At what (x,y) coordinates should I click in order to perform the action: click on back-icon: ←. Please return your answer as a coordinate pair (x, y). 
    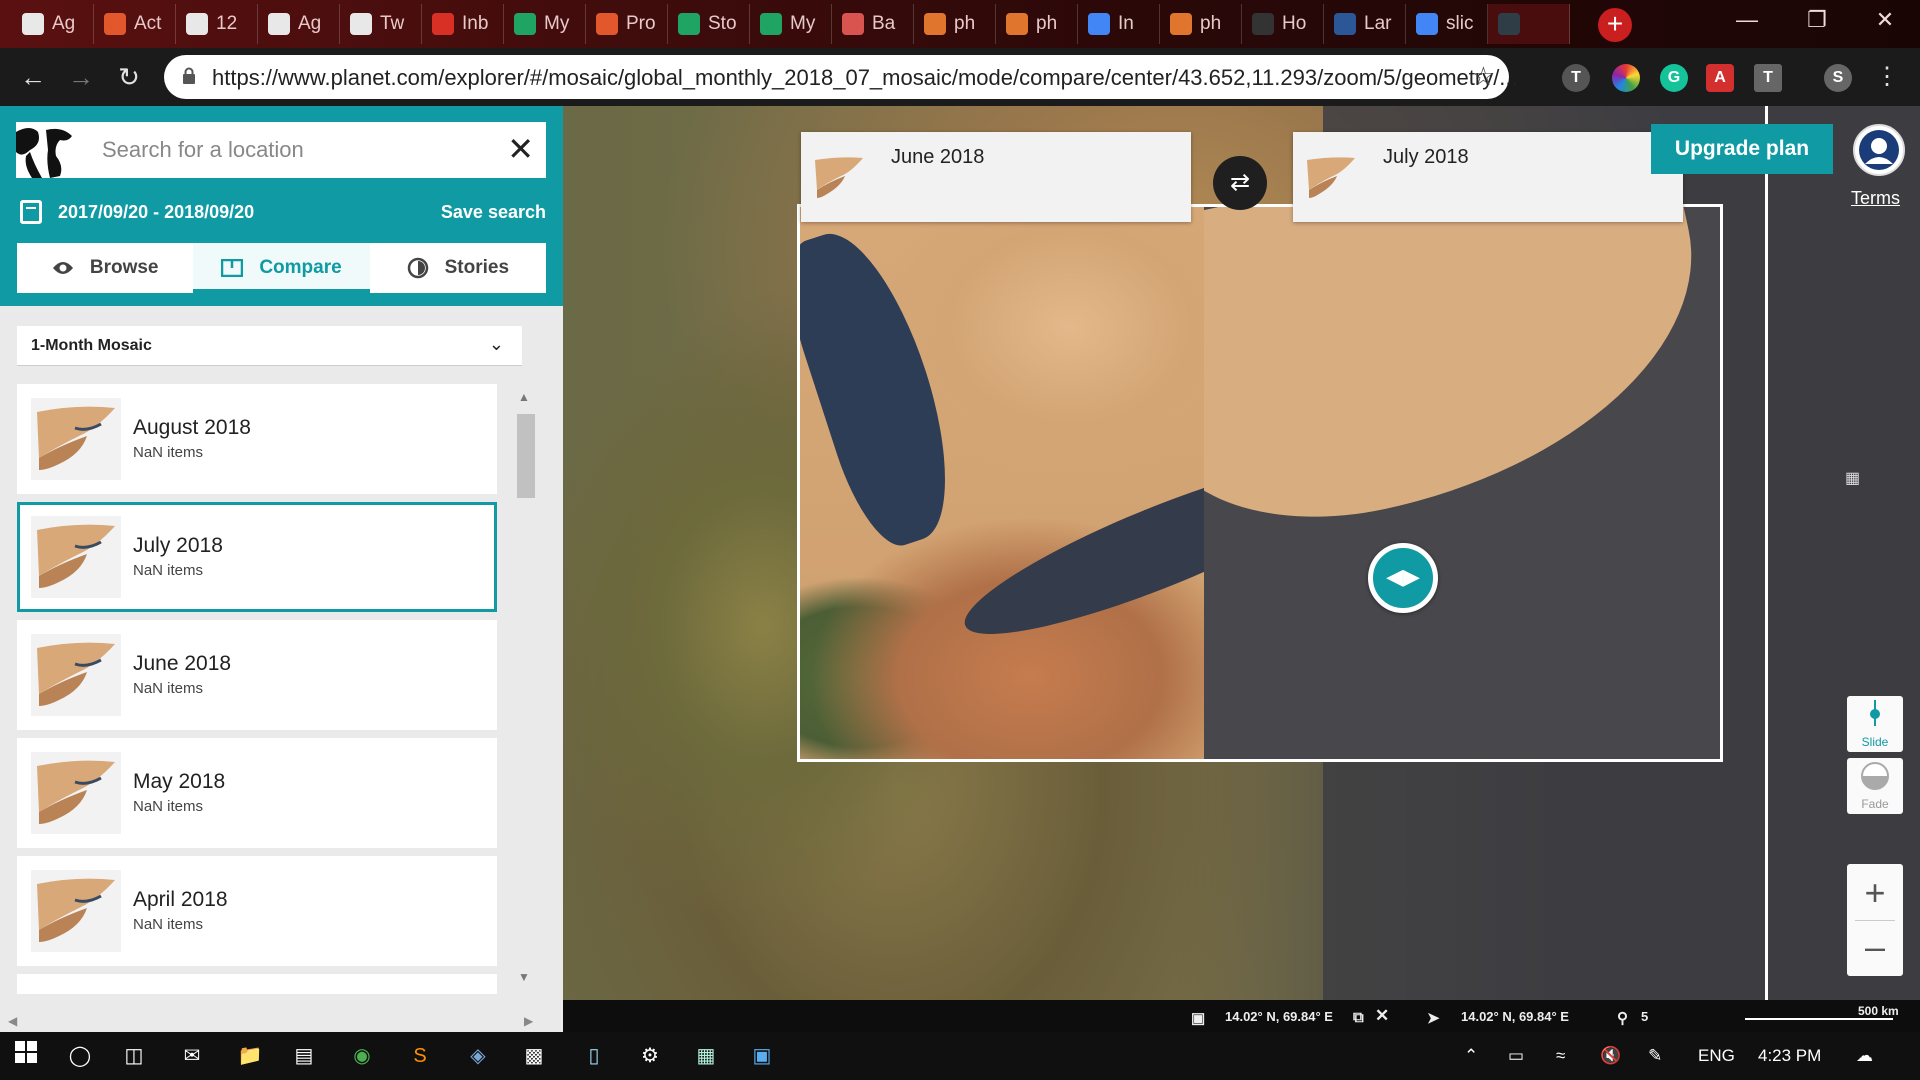
    Looking at the image, I should click on (33, 77).